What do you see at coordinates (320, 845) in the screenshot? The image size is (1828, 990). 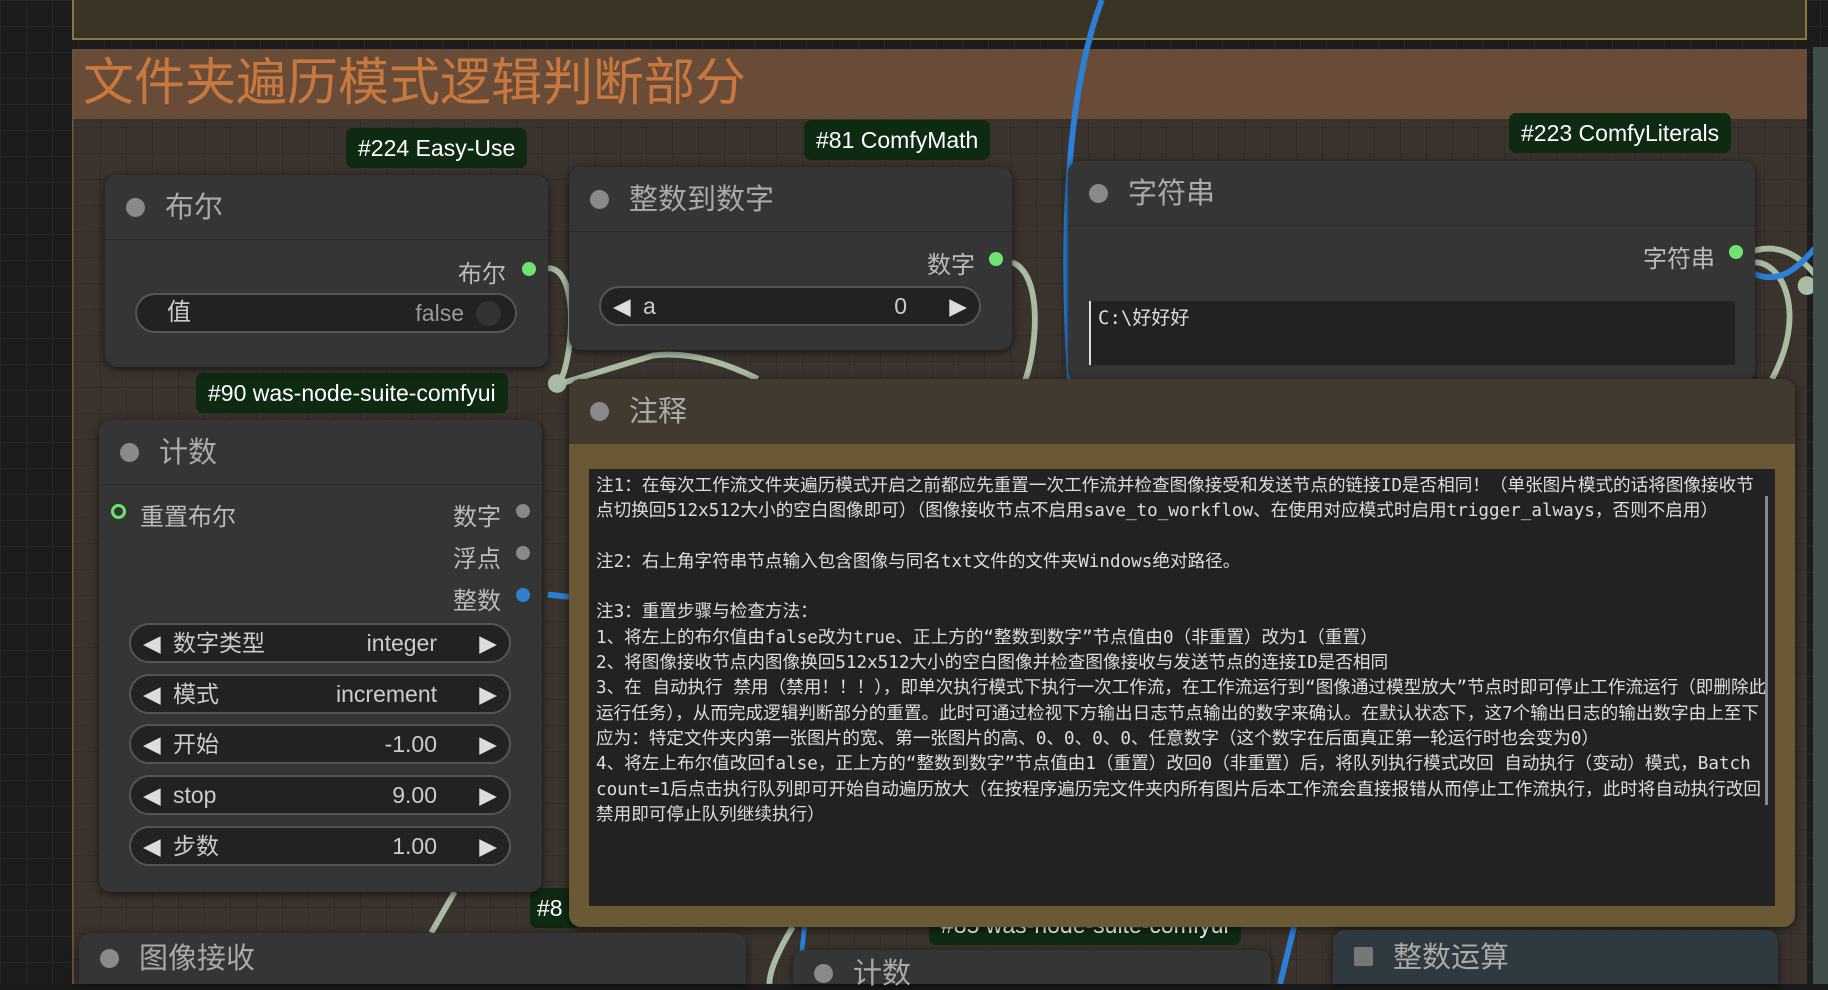 I see `counter-widget: ◀ 步数 1.00 ▶` at bounding box center [320, 845].